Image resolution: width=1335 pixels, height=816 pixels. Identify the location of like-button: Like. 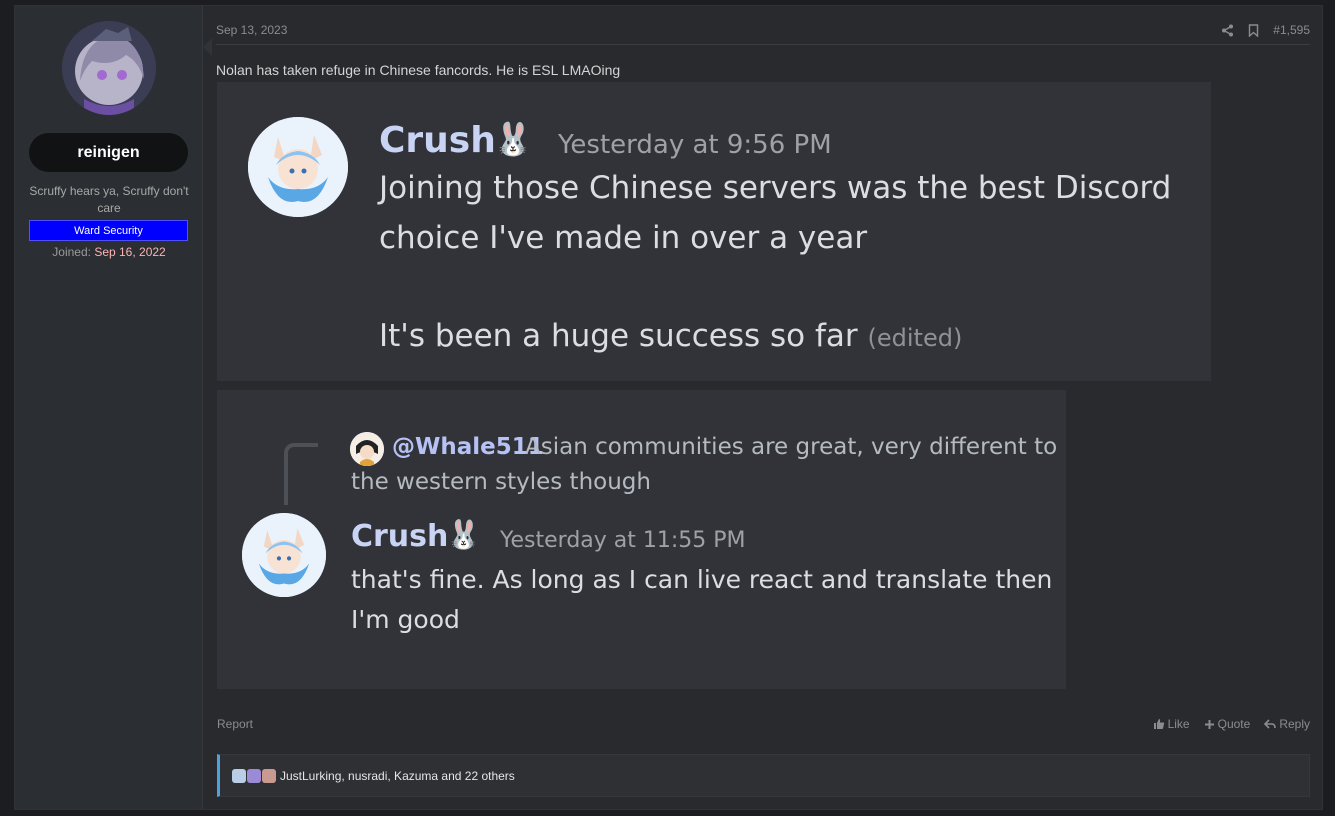
(1171, 724).